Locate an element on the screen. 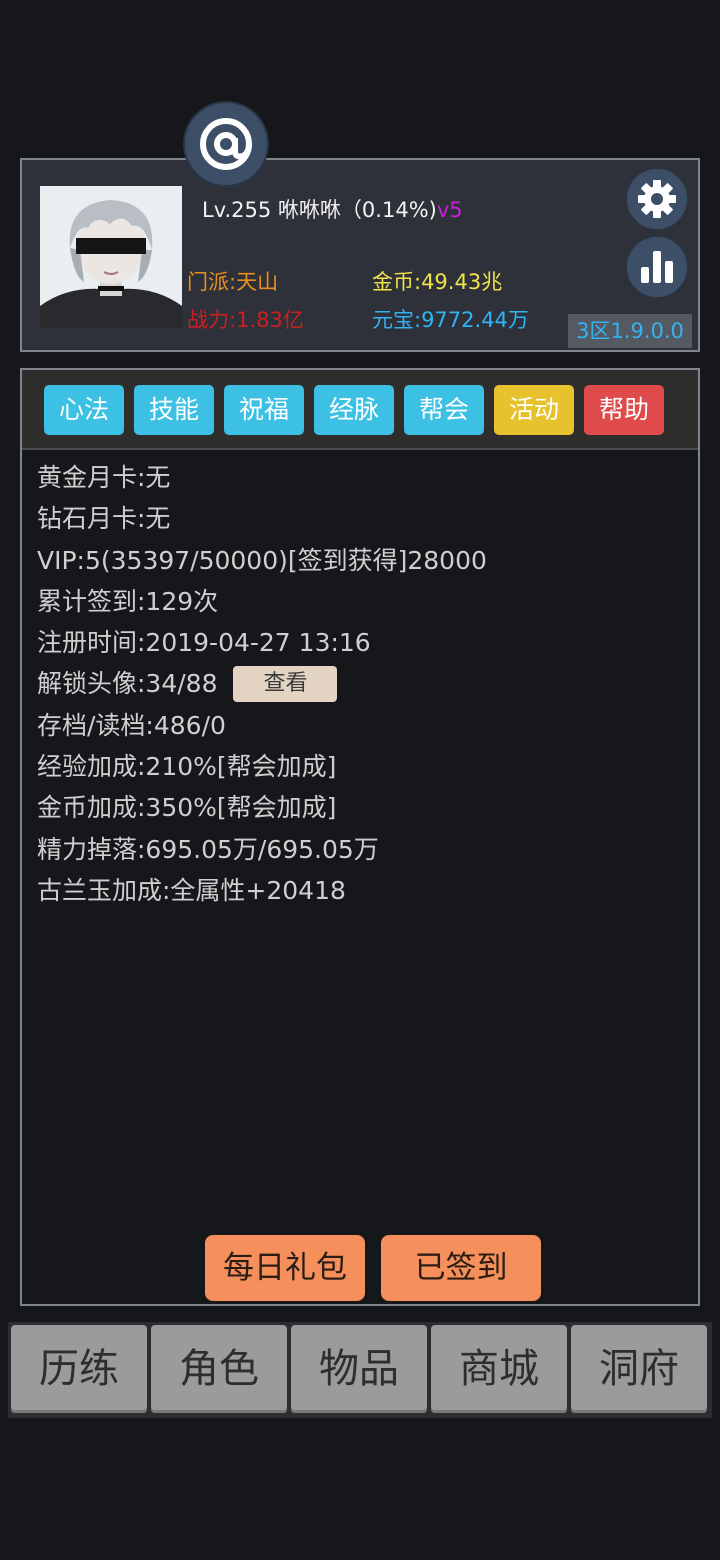 Image resolution: width=720 pixels, height=1560 pixels. bottom-nav: 历练 角色 物品 商城 洞府 is located at coordinates (360, 1370).